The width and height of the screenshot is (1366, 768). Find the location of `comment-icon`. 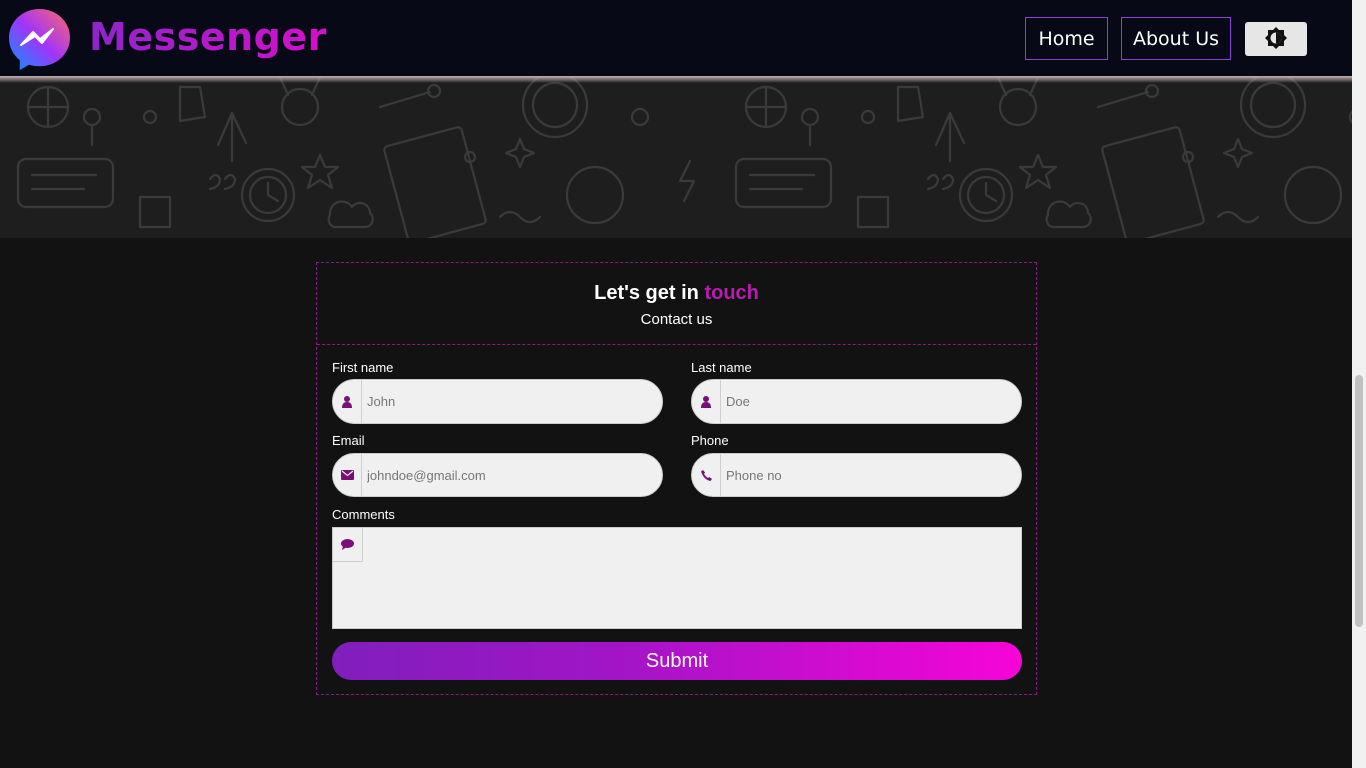

comment-icon is located at coordinates (348, 545).